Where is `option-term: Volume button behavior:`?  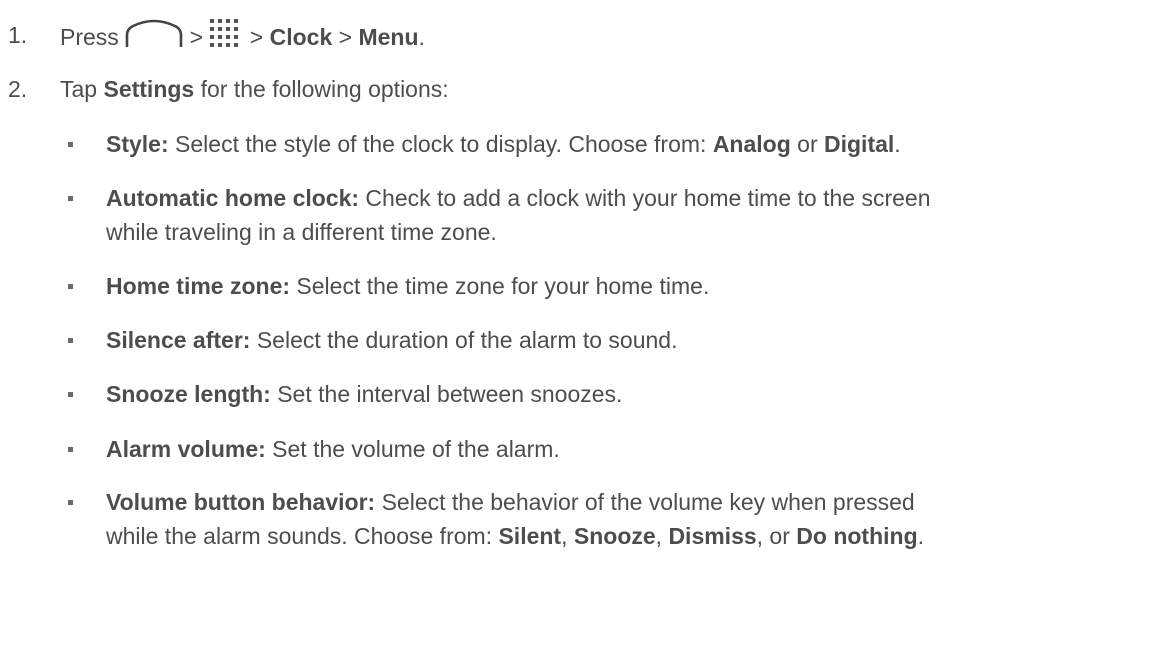 option-term: Volume button behavior: is located at coordinates (241, 502).